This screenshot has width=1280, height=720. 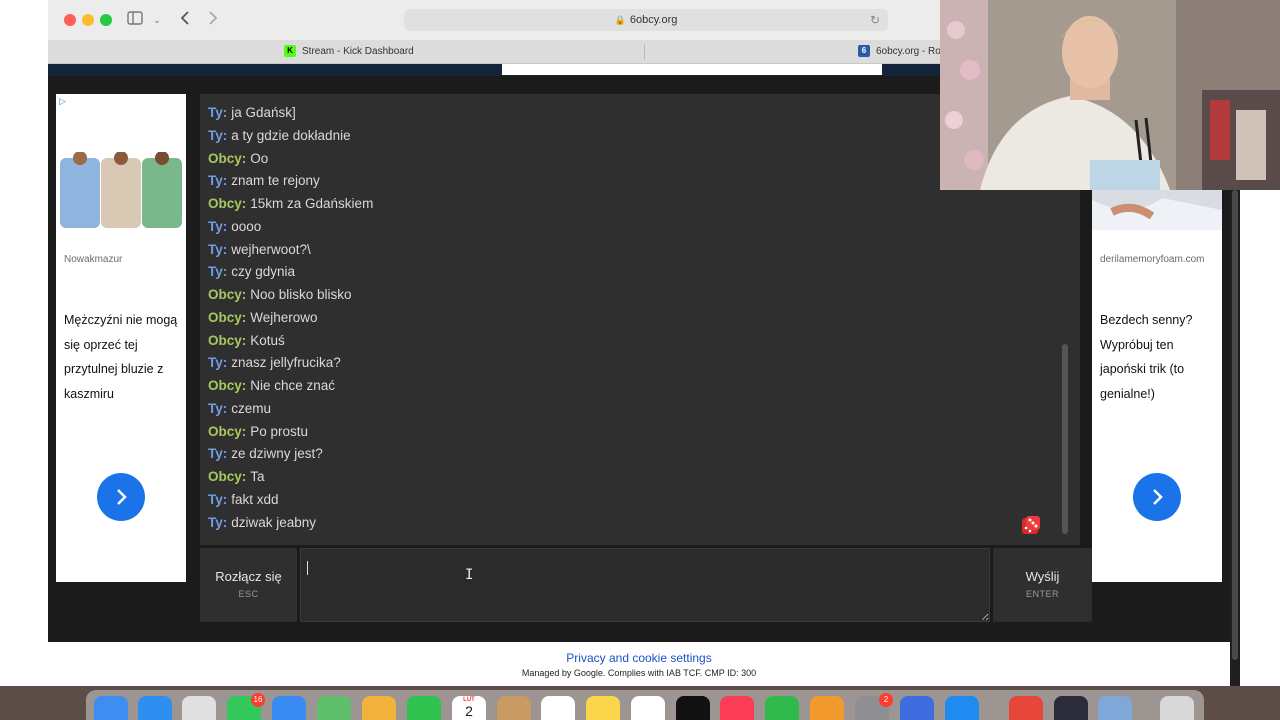 What do you see at coordinates (1031, 525) in the screenshot?
I see `dice-icon` at bounding box center [1031, 525].